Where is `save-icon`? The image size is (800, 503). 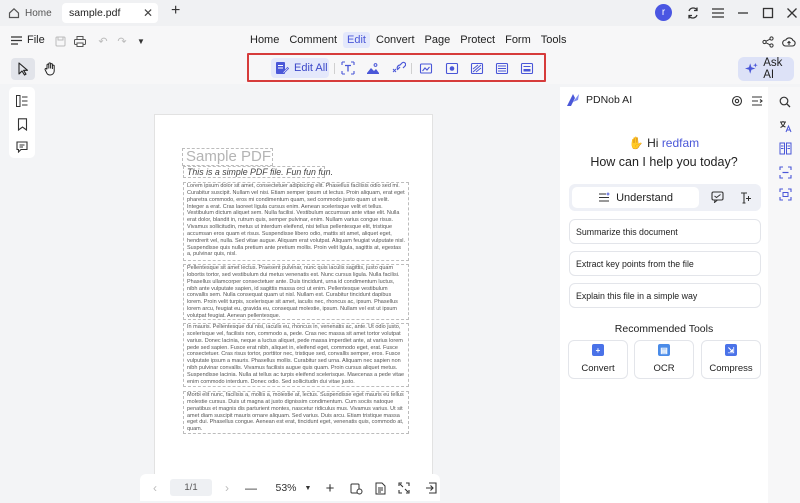
save-icon is located at coordinates (60, 41).